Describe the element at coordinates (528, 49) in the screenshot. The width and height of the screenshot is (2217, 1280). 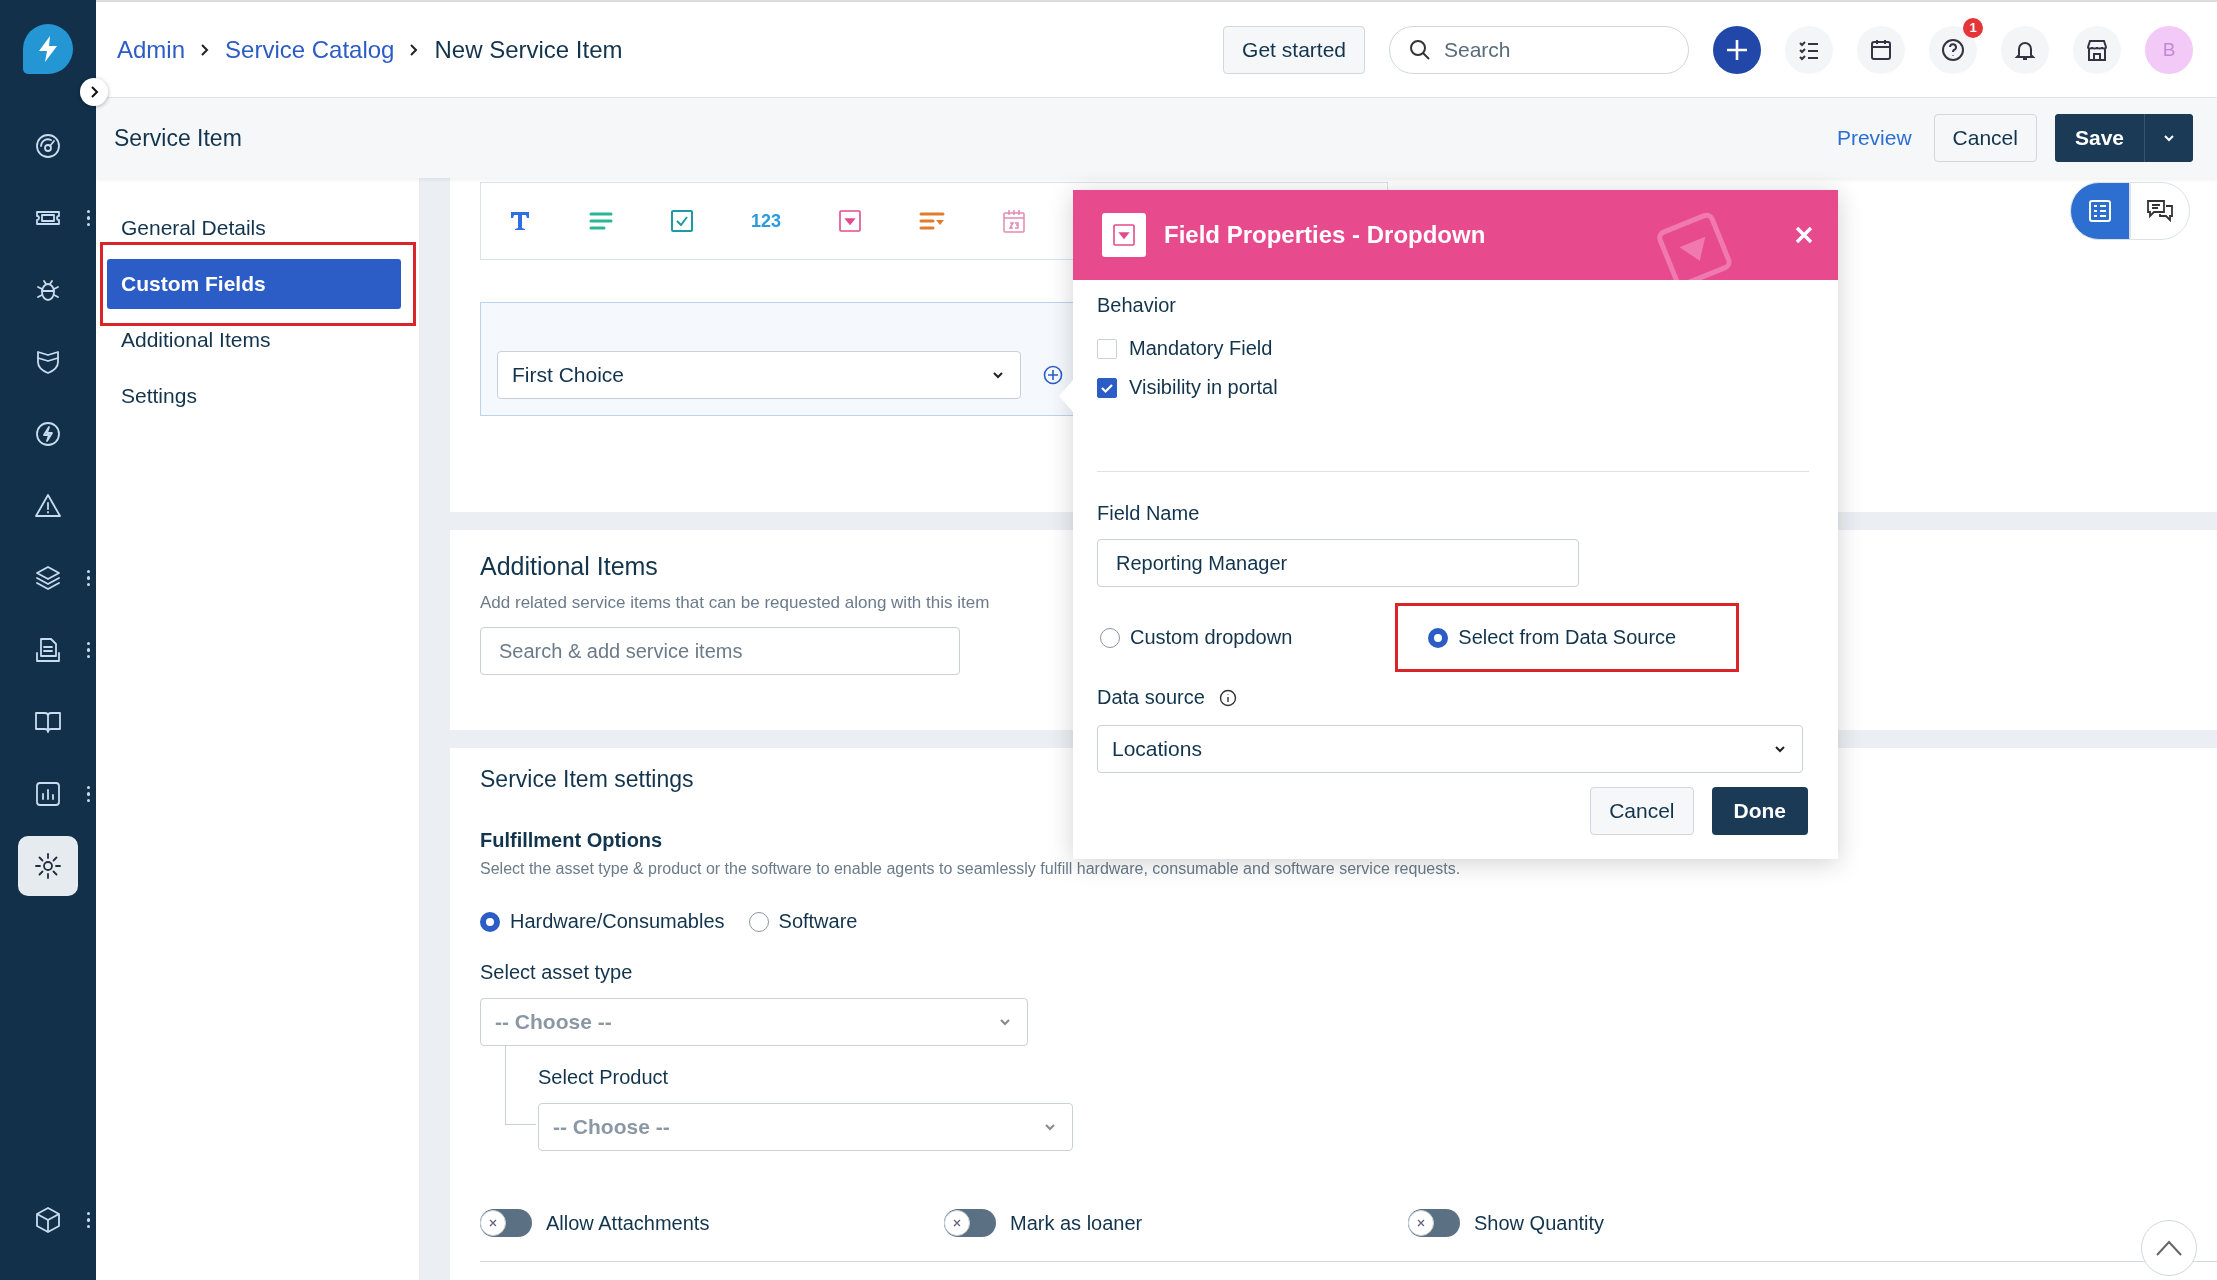
I see `breadcrumb-current: New Service Item` at that location.